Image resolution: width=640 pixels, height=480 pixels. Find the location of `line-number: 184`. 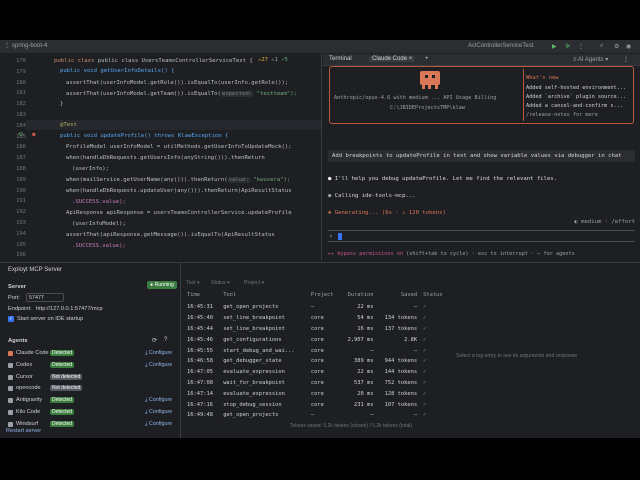

line-number: 184 is located at coordinates (13, 126).